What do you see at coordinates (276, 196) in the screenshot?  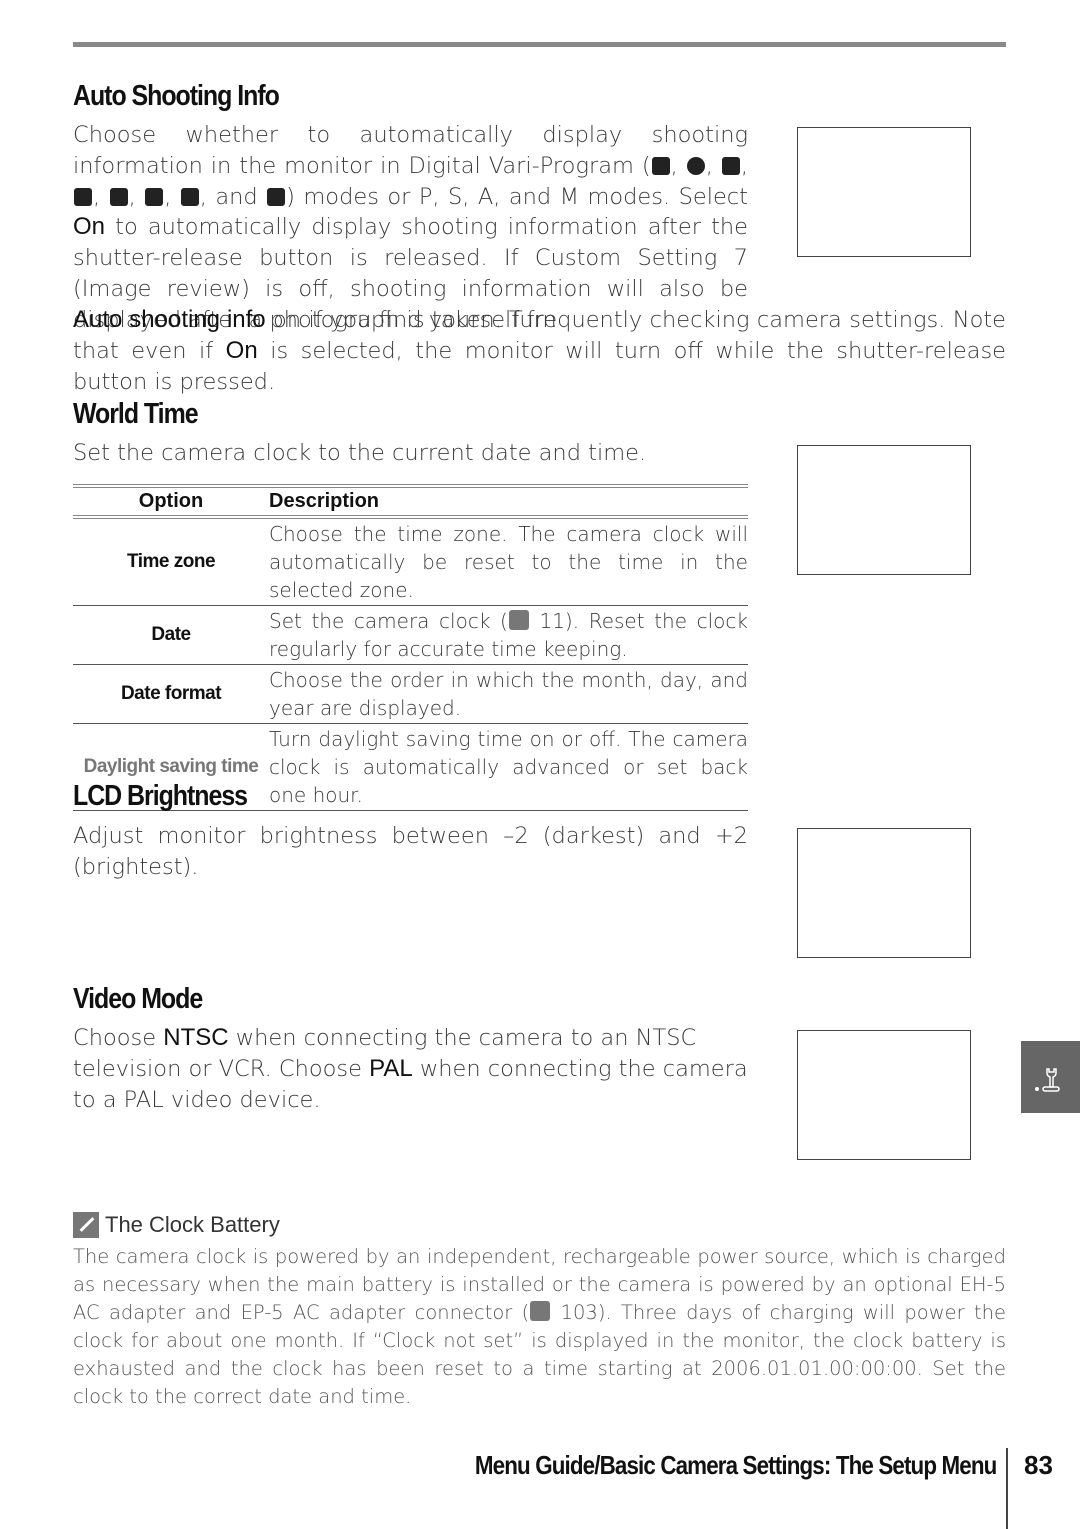 I see `night-portrait-icon` at bounding box center [276, 196].